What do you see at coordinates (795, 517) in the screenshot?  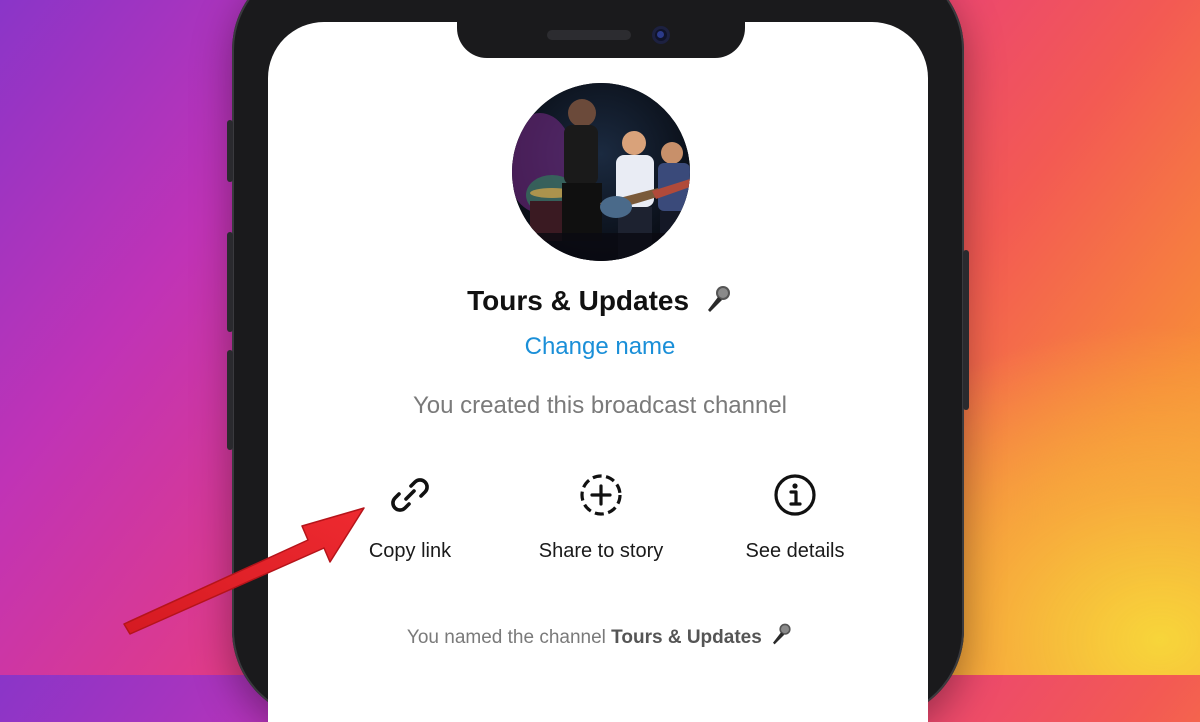 I see `see-details-button: See details` at bounding box center [795, 517].